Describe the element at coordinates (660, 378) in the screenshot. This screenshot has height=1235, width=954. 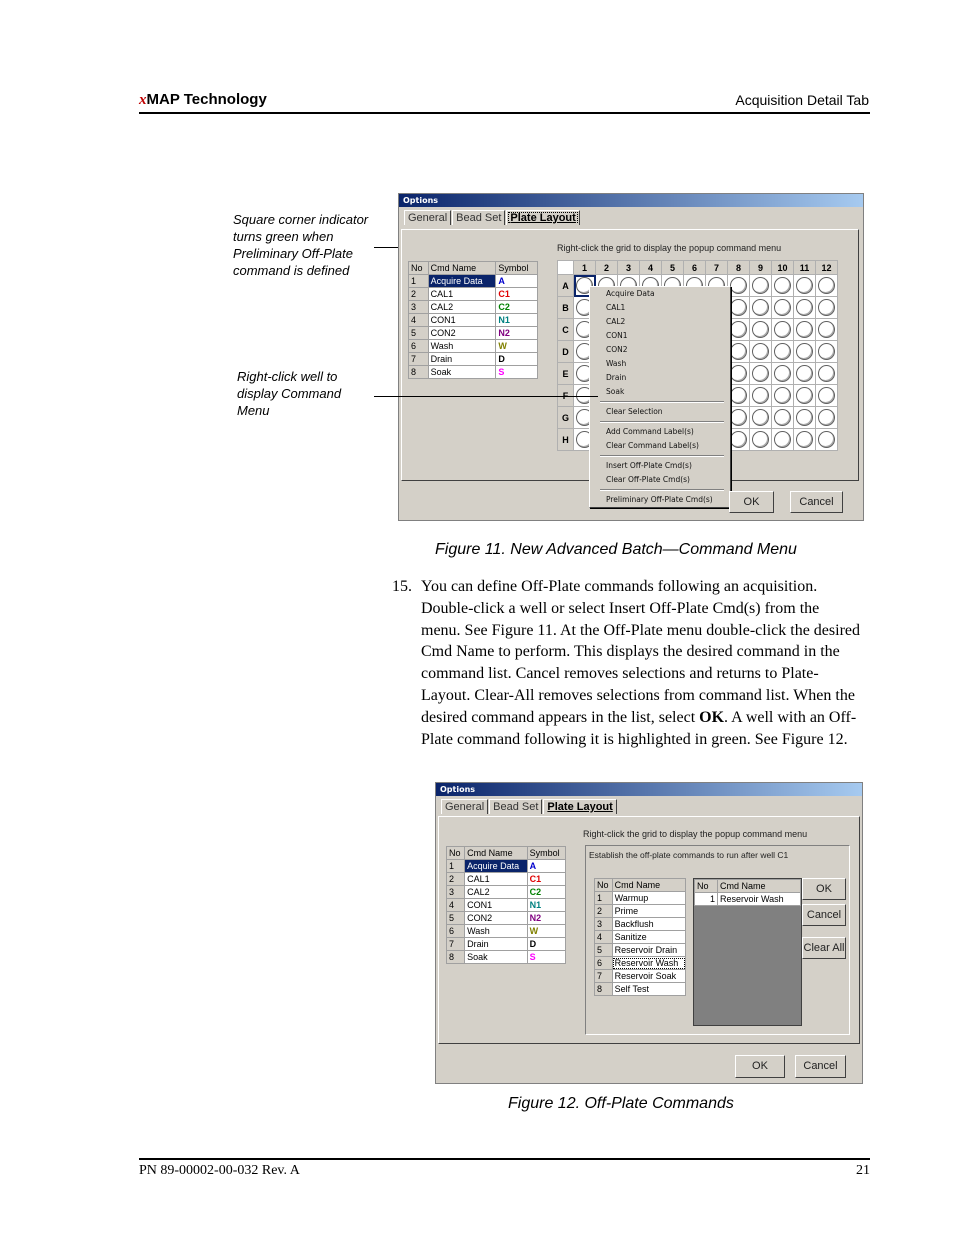
I see `context-menu-item: Drain` at that location.